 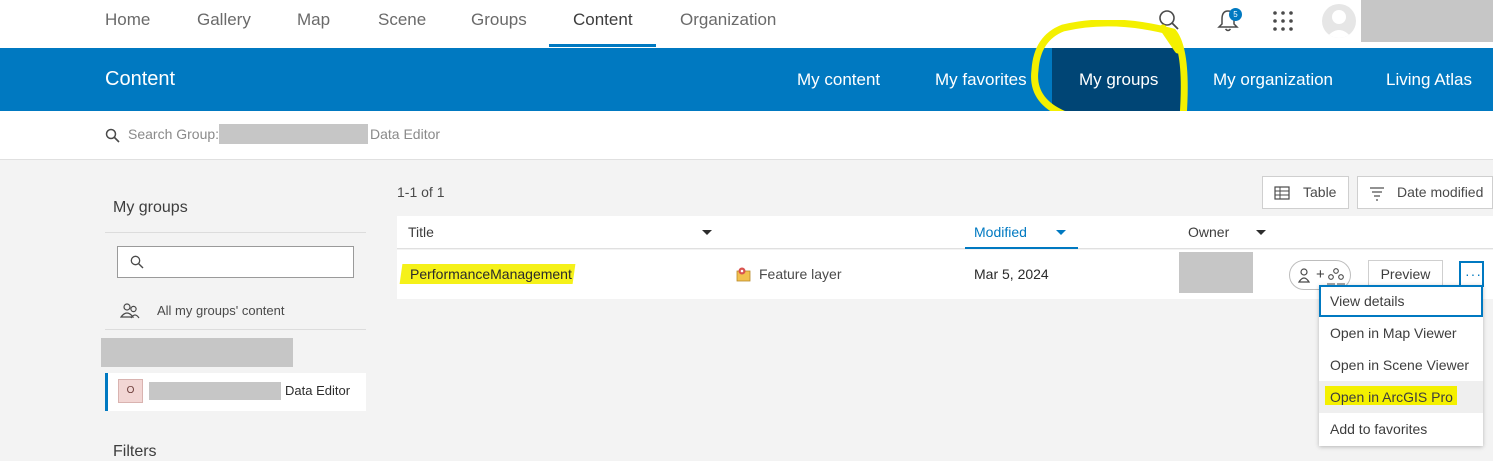 I want to click on menu-item-open-map-viewer: Open in Map Viewer, so click(x=1401, y=333).